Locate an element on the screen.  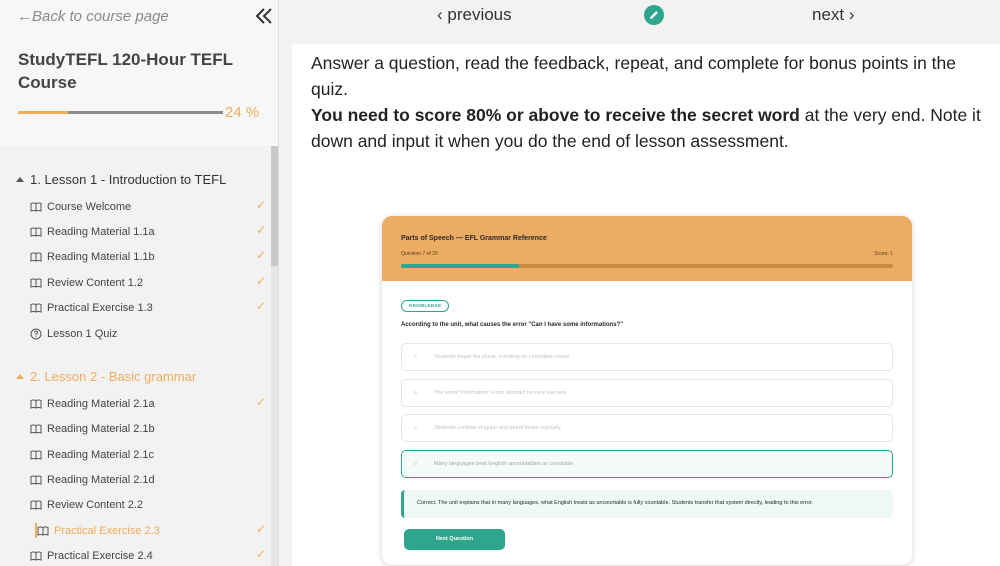
sidebar-item: Reading Material 2.1a ✓ is located at coordinates (148, 404).